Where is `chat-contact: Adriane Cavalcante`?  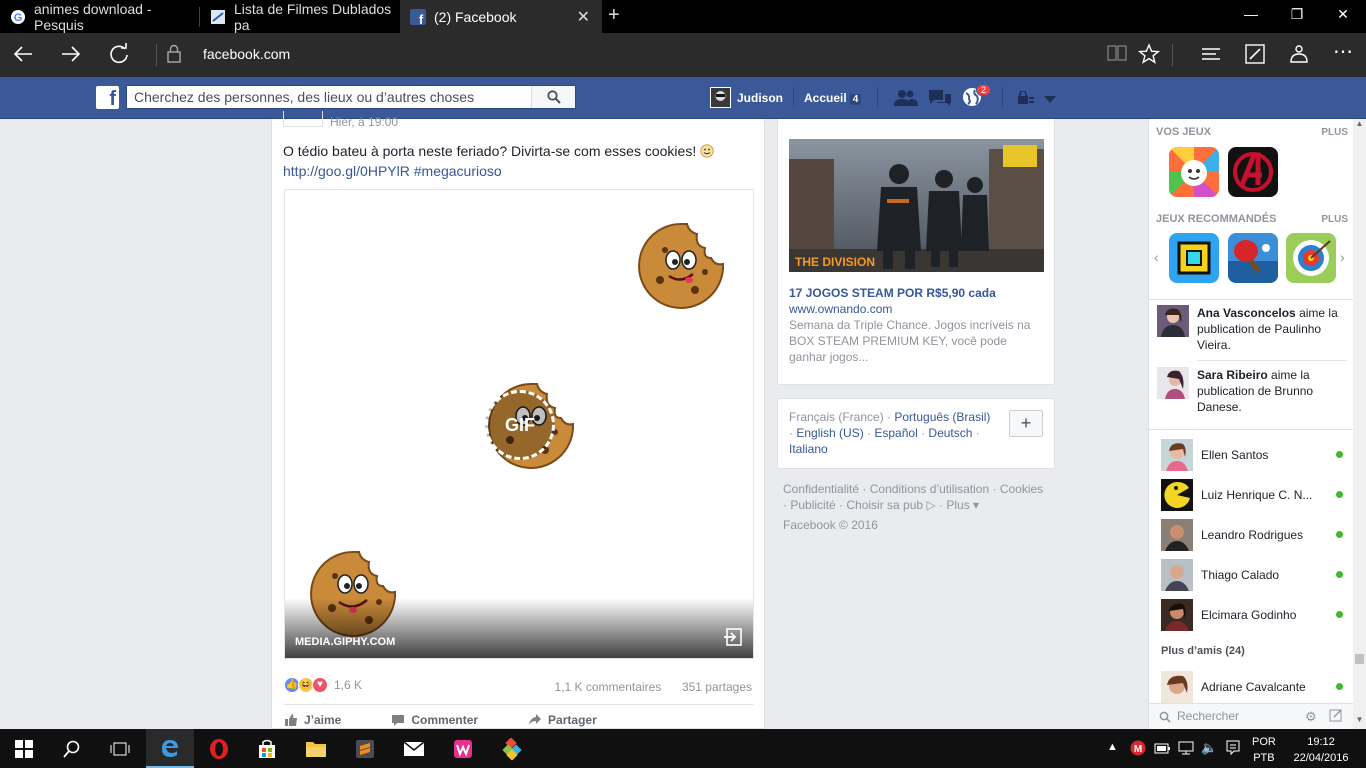 chat-contact: Adriane Cavalcante is located at coordinates (1252, 687).